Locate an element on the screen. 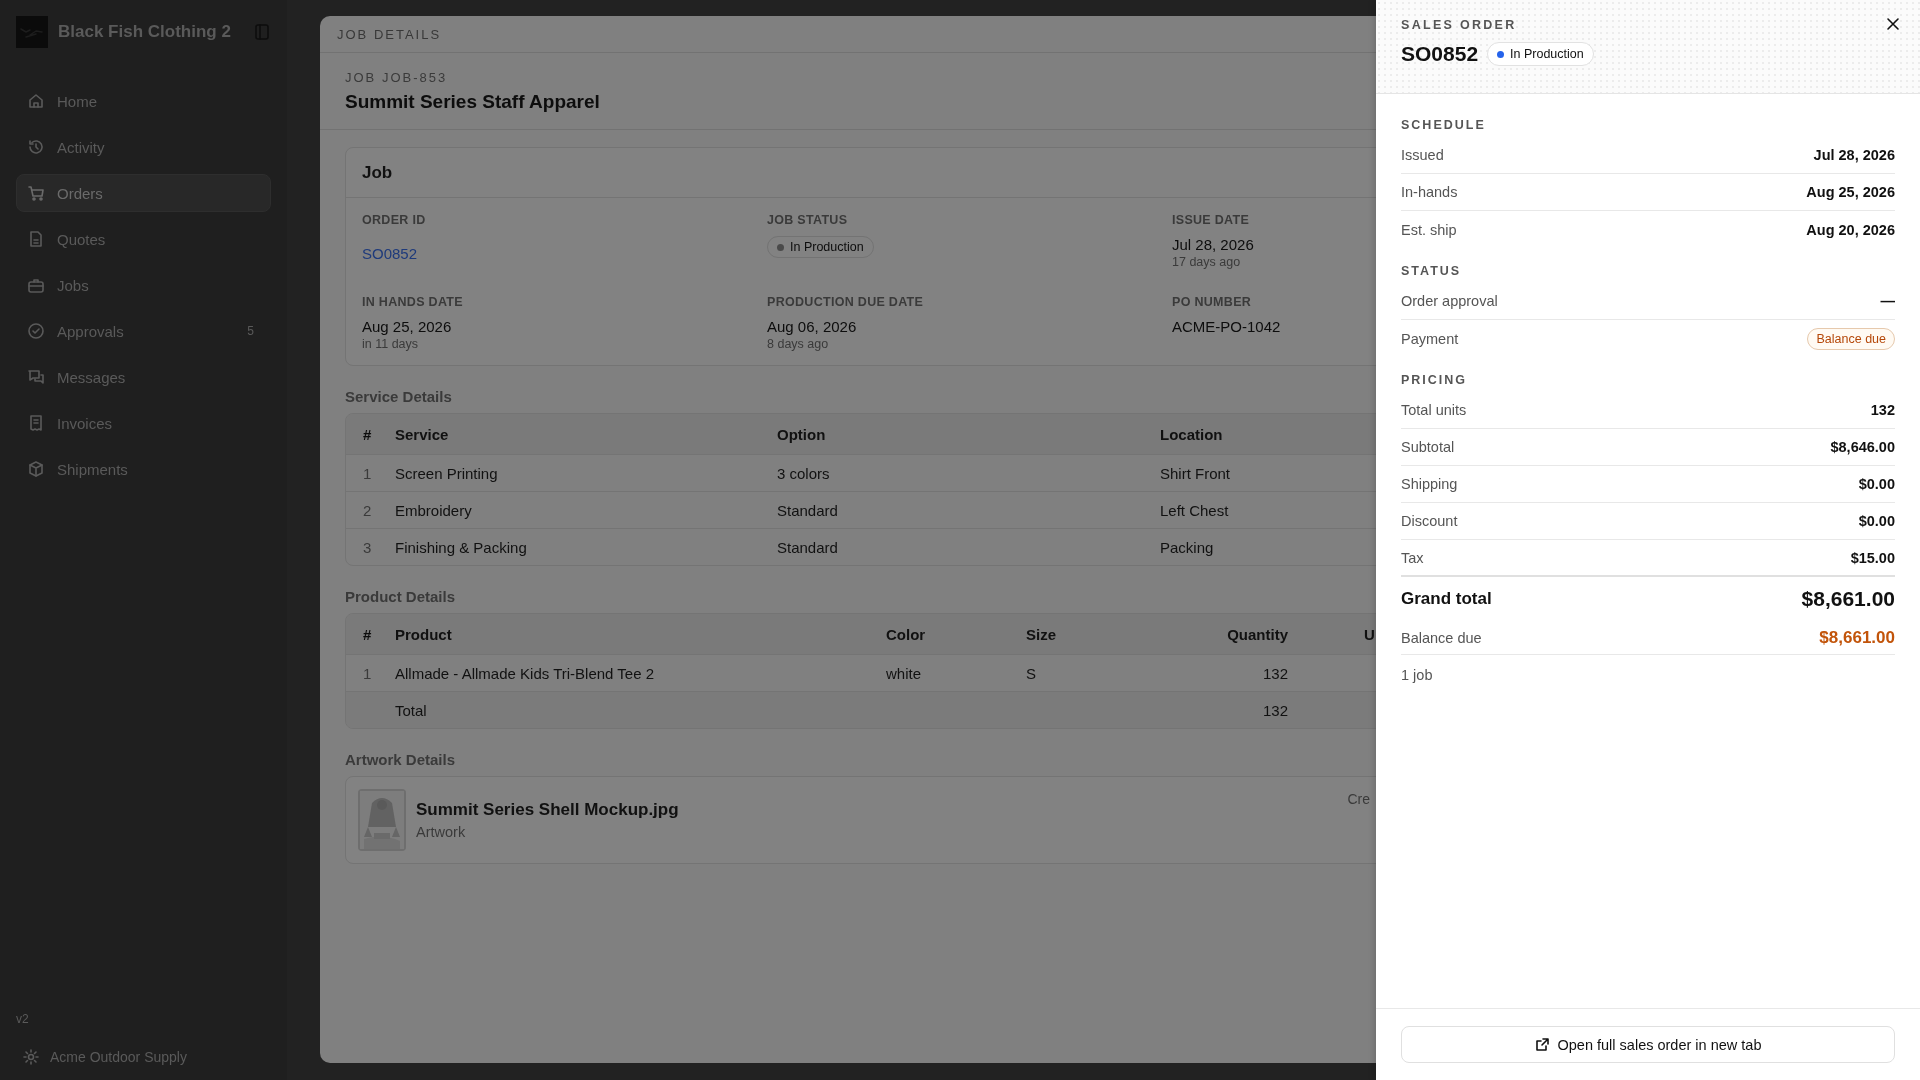 This screenshot has width=1920, height=1080. nav-item: Messages is located at coordinates (143, 377).